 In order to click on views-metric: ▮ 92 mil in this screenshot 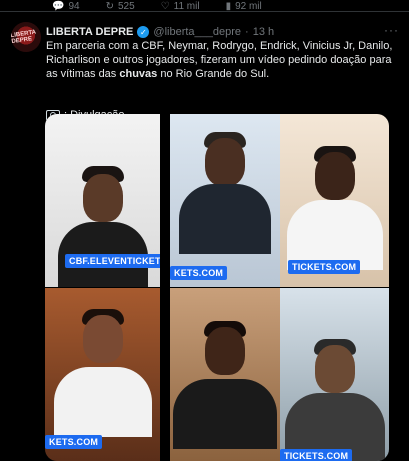, I will do `click(244, 6)`.